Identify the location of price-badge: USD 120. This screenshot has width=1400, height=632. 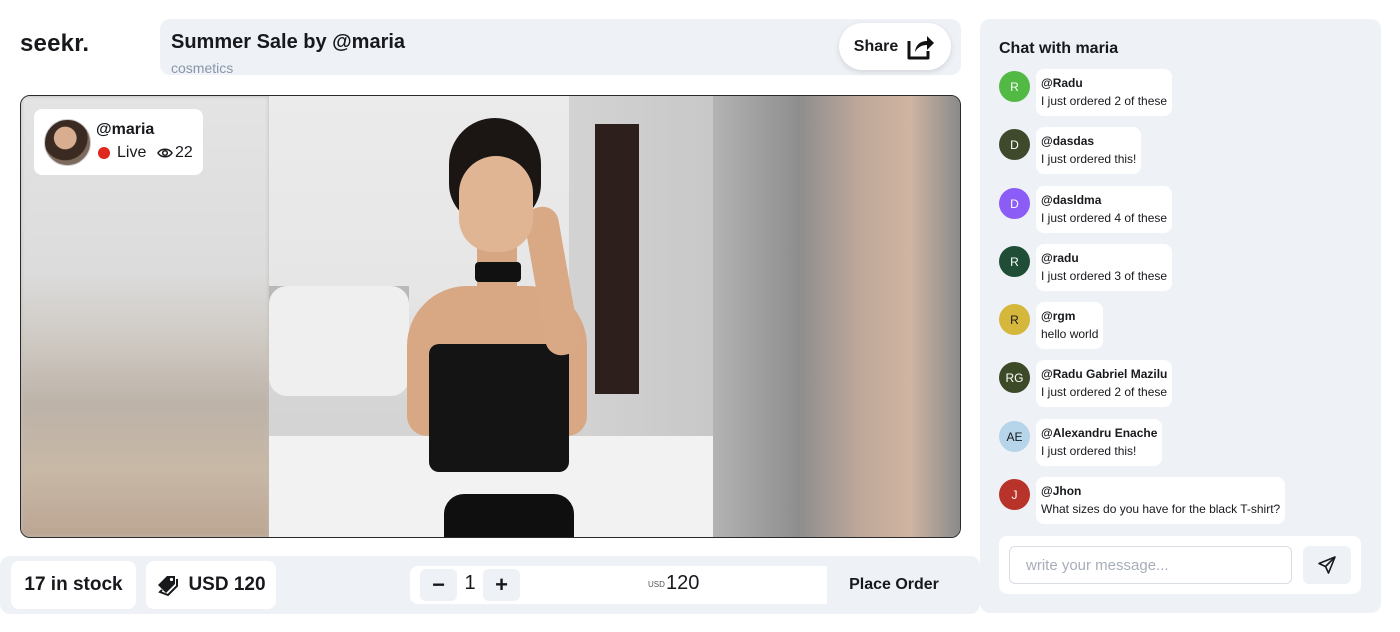
(211, 585).